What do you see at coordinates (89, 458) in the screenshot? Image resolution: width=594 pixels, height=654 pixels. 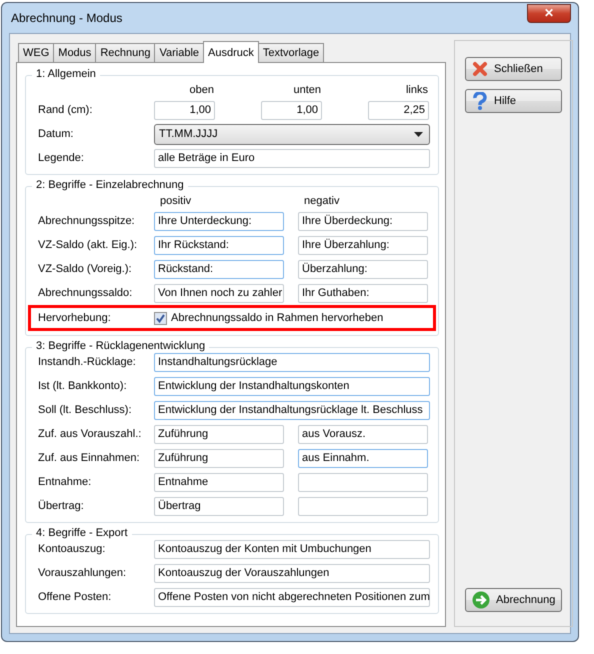 I see `field-label: Zuf. aus Einnahmen:` at bounding box center [89, 458].